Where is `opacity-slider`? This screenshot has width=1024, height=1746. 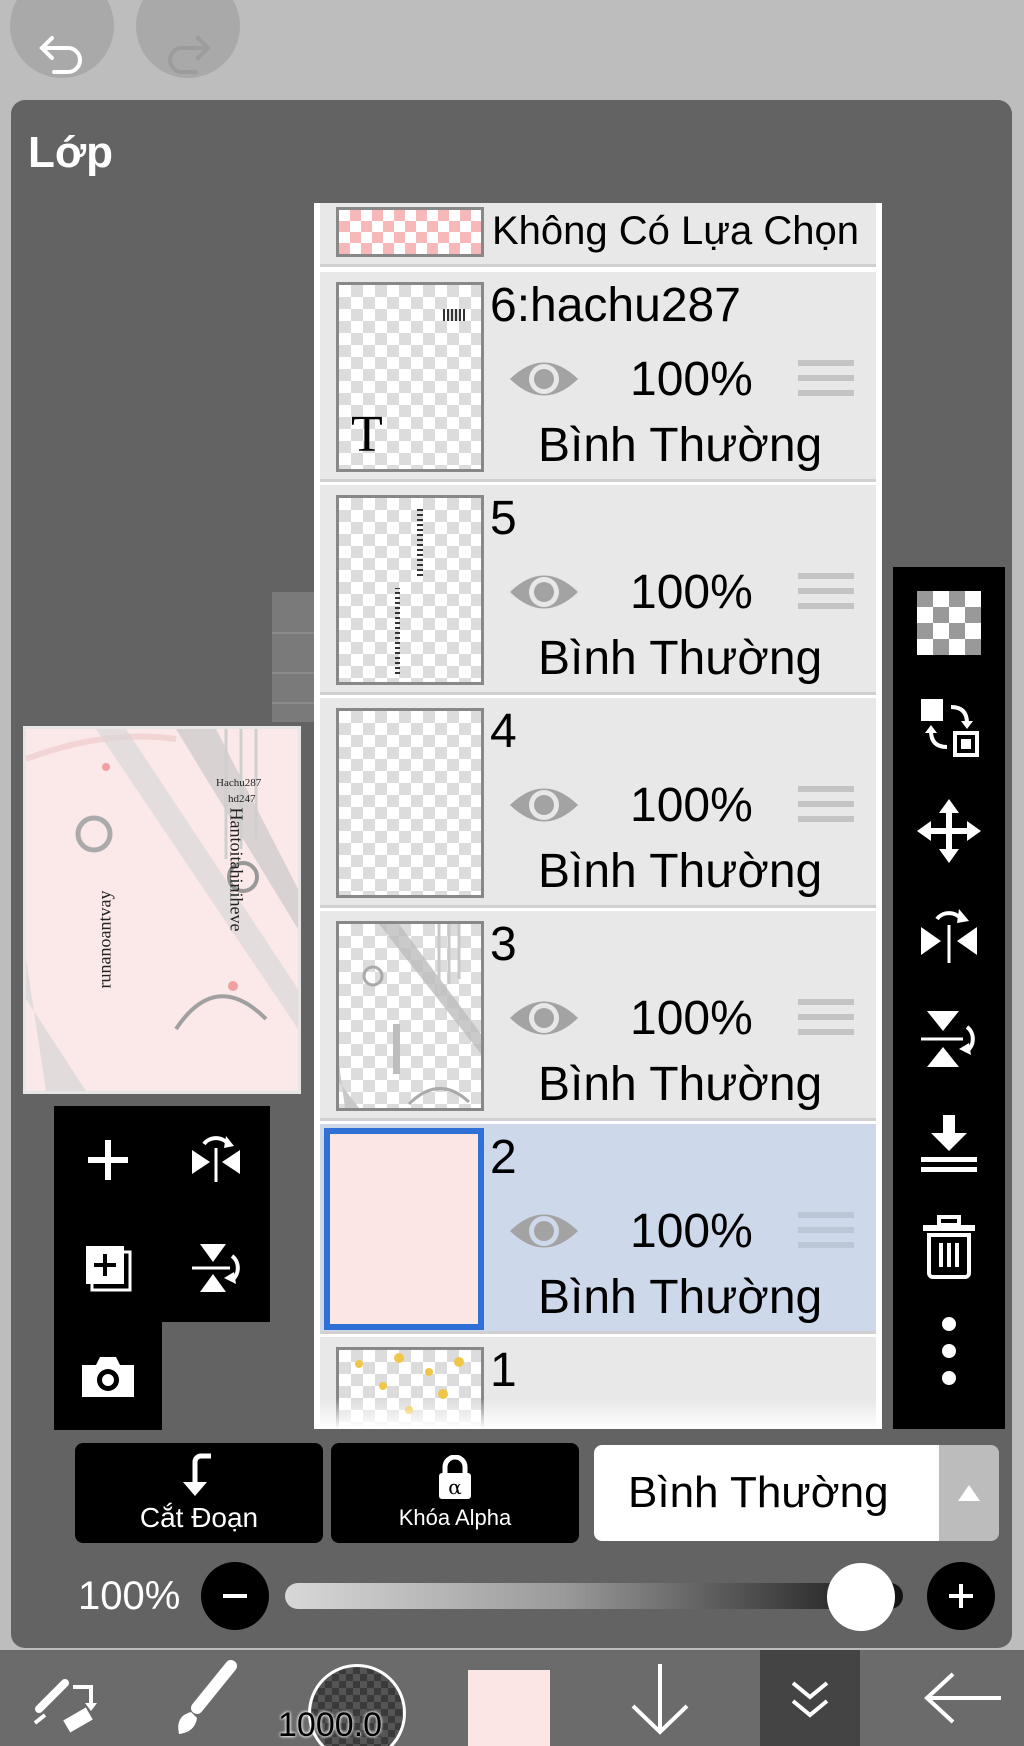
opacity-slider is located at coordinates (594, 1596).